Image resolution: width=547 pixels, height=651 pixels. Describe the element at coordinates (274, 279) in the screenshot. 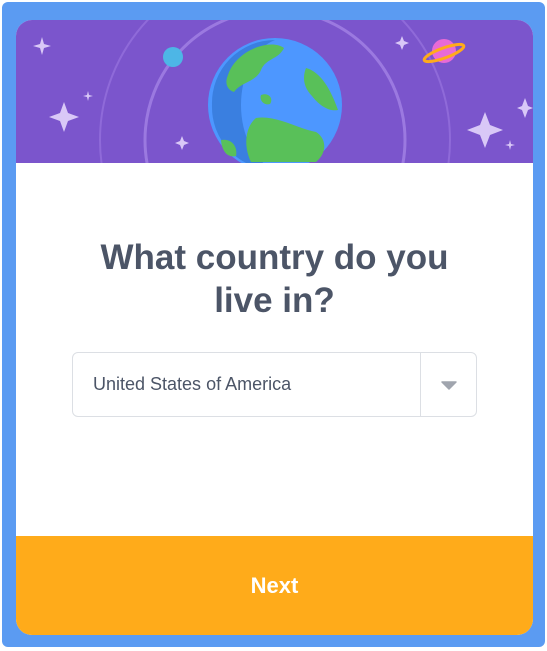

I see `page-title: What country do you live in?` at that location.